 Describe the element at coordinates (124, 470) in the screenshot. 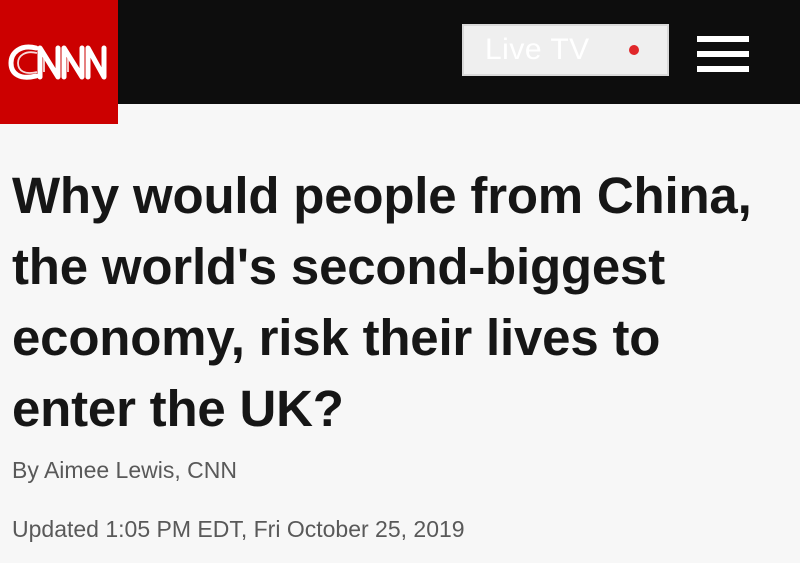

I see `article-byline: By Aimee Lewis, CNN` at that location.